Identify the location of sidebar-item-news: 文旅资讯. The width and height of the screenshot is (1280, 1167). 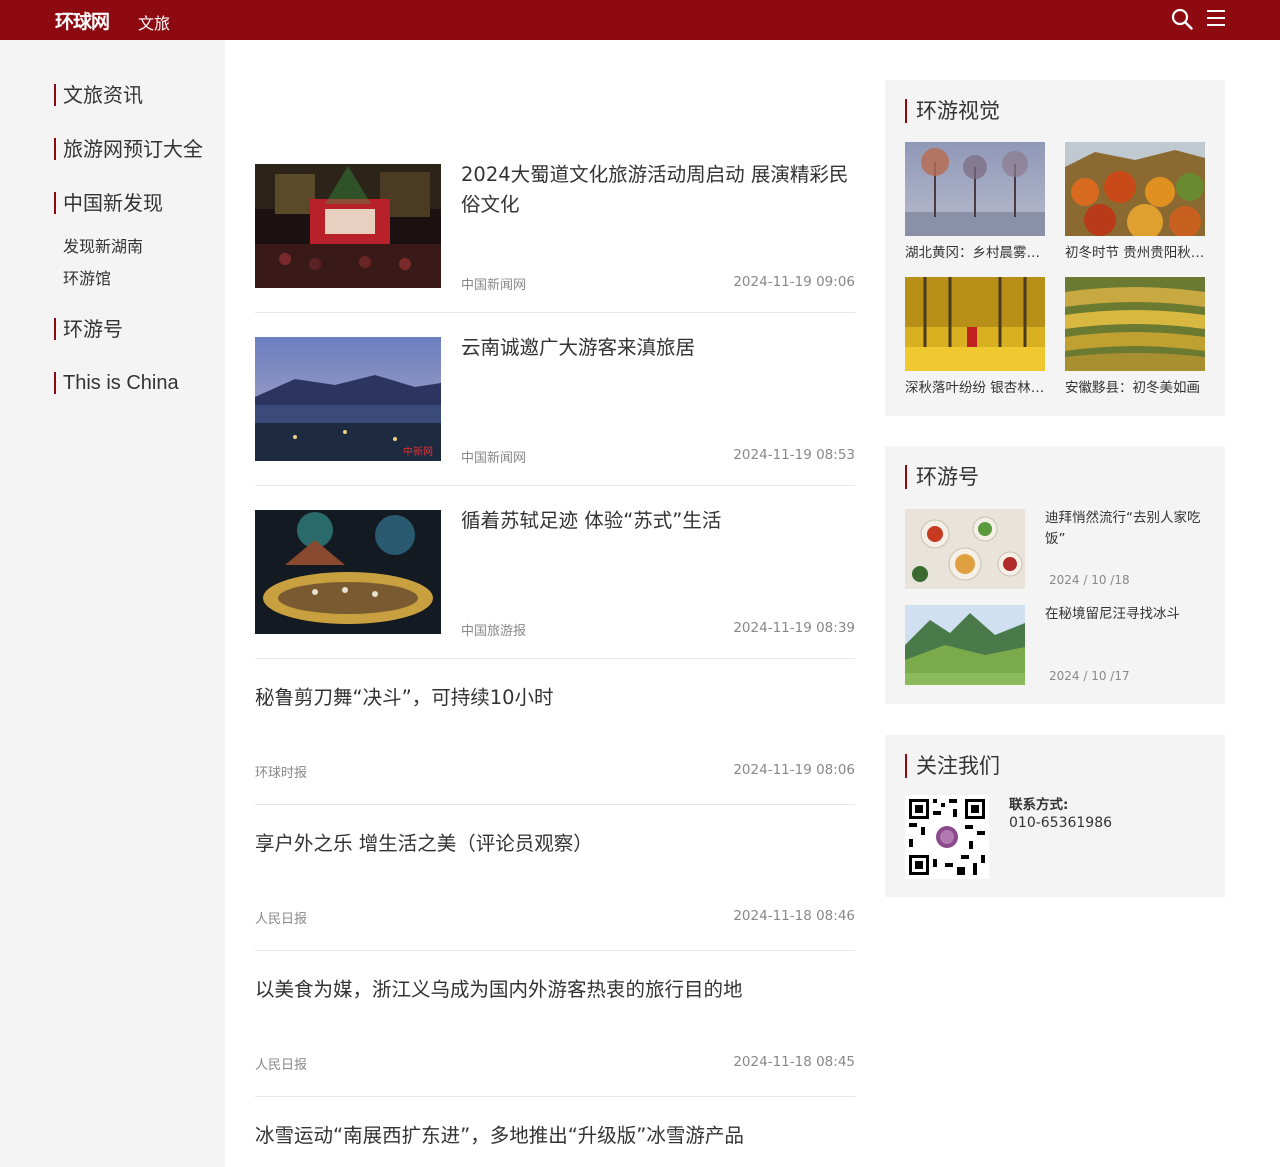
(98, 95).